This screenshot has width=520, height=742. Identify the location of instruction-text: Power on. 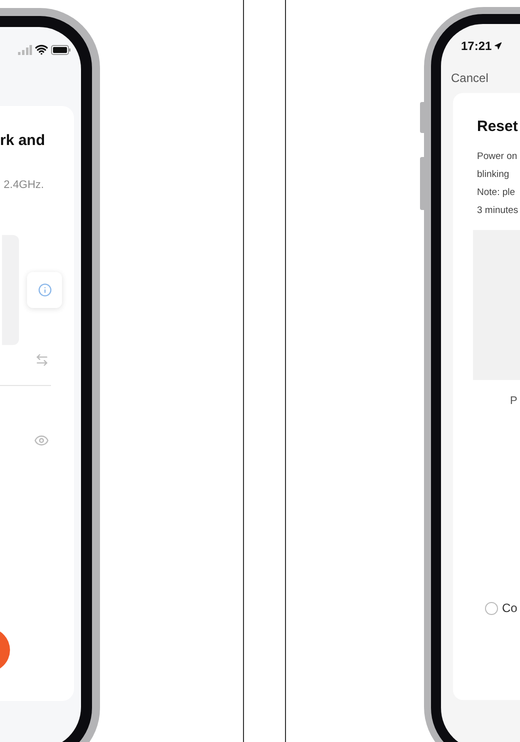
(497, 157).